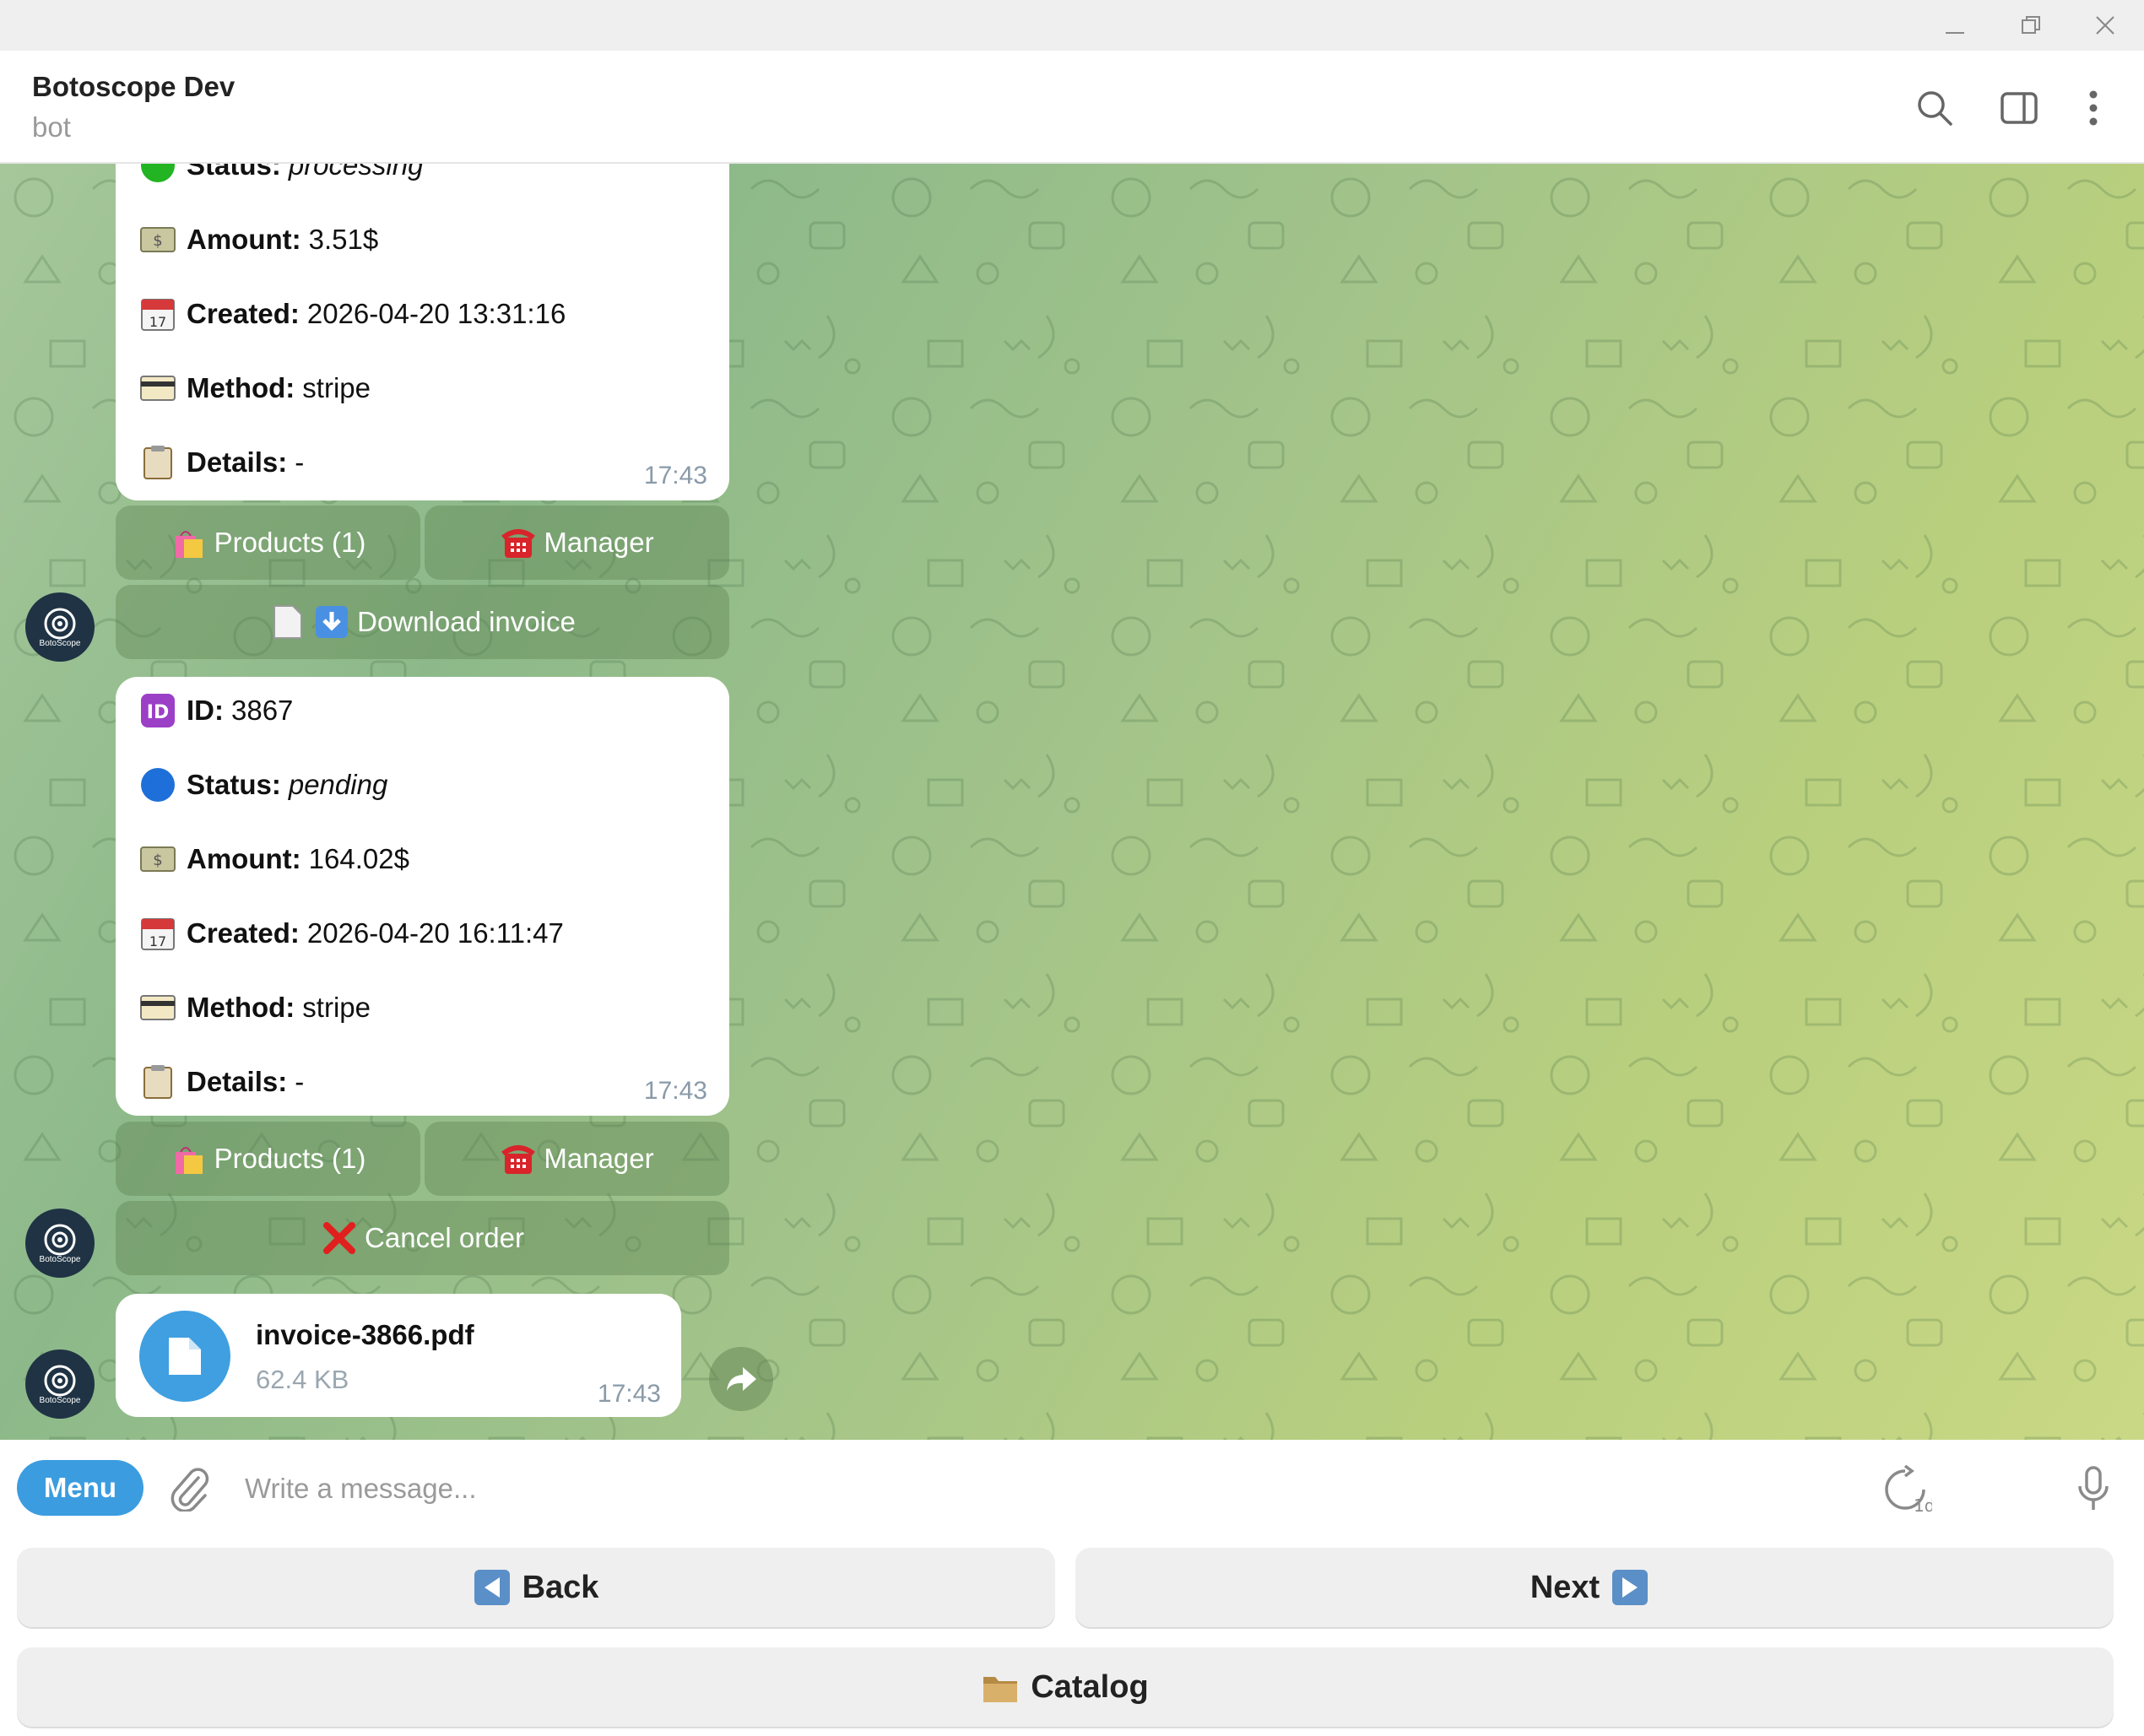 The width and height of the screenshot is (2144, 1736). Describe the element at coordinates (1000, 1687) in the screenshot. I see `folder-icon` at that location.